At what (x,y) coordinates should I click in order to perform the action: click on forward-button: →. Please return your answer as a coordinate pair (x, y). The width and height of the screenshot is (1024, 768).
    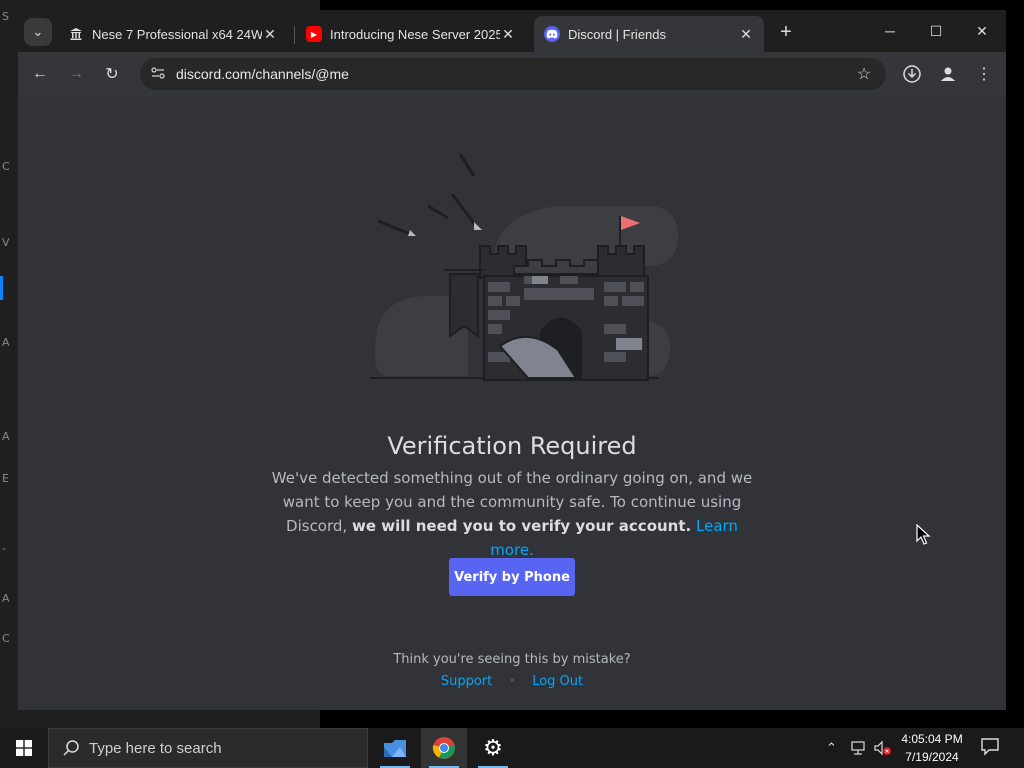
    Looking at the image, I should click on (76, 74).